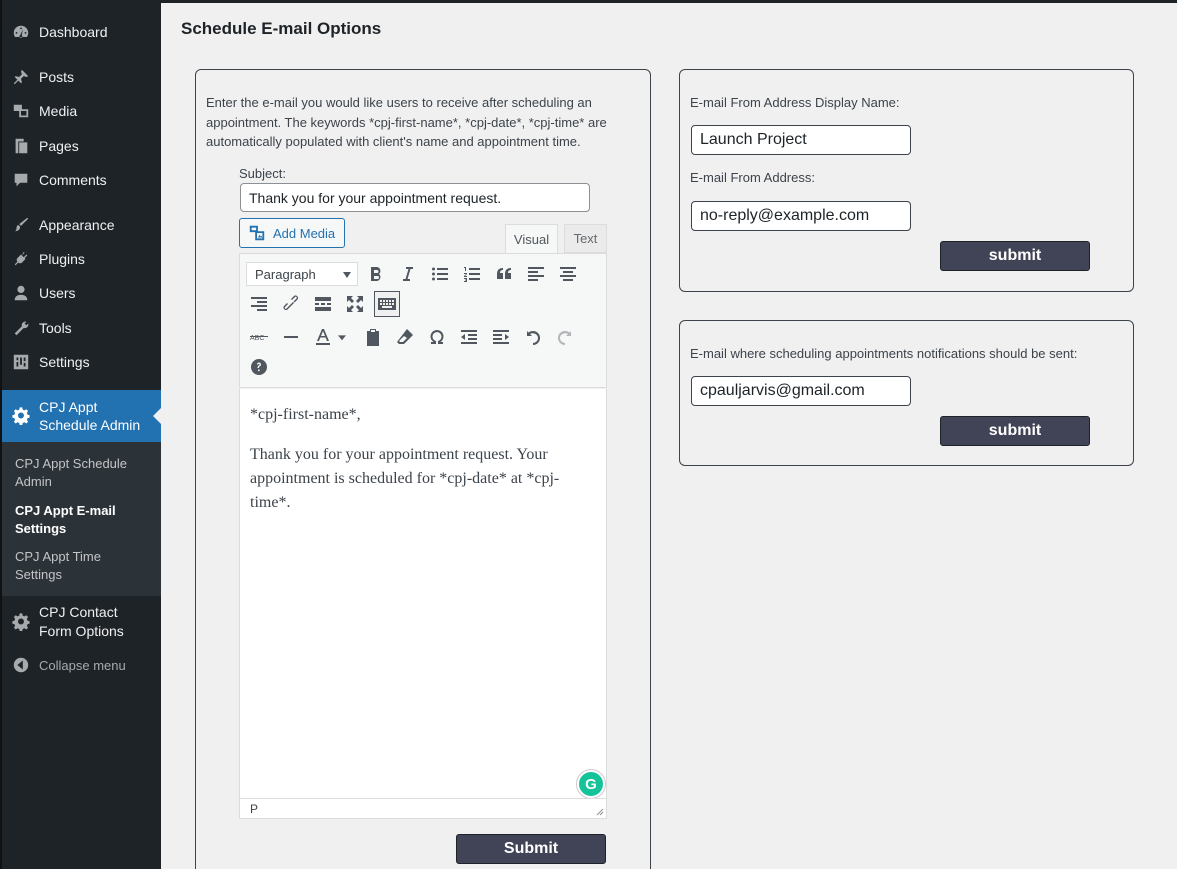  I want to click on strikethrough-icon: ABC, so click(259, 338).